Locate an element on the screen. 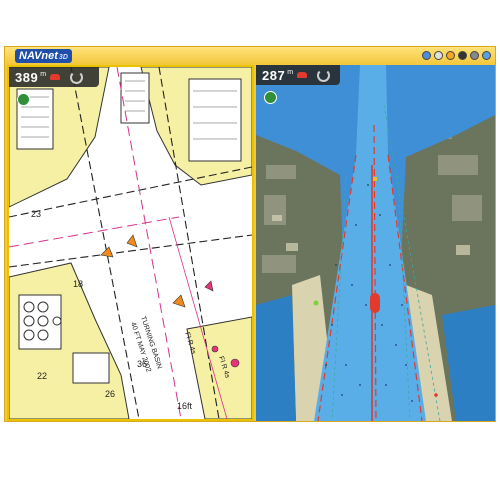  range-value: 287 is located at coordinates (274, 75).